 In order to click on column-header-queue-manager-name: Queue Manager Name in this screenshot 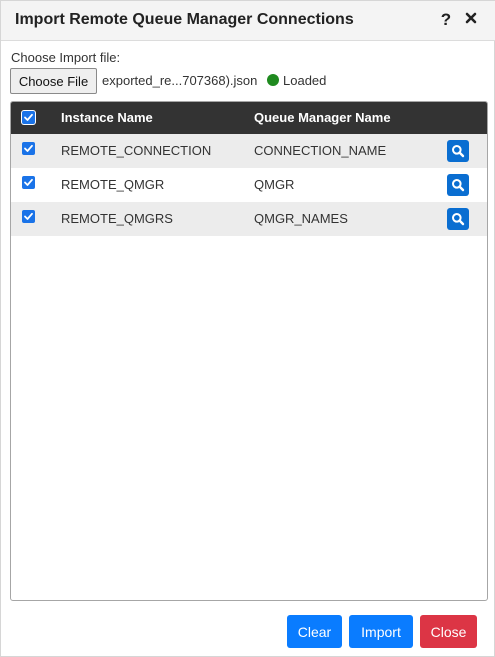, I will do `click(322, 117)`.